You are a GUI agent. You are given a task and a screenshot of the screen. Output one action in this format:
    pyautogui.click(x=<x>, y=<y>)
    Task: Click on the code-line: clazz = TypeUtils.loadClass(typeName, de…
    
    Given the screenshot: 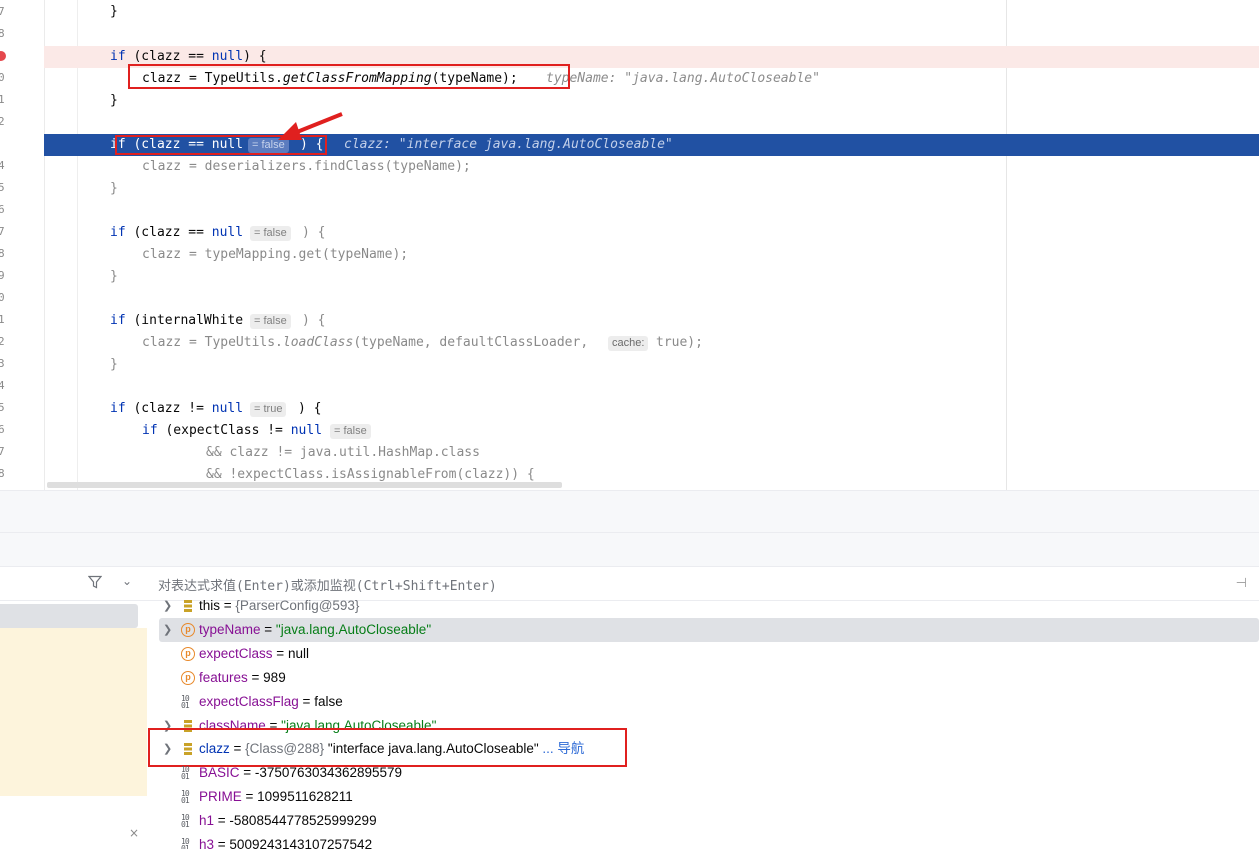 What is the action you would take?
    pyautogui.click(x=369, y=343)
    